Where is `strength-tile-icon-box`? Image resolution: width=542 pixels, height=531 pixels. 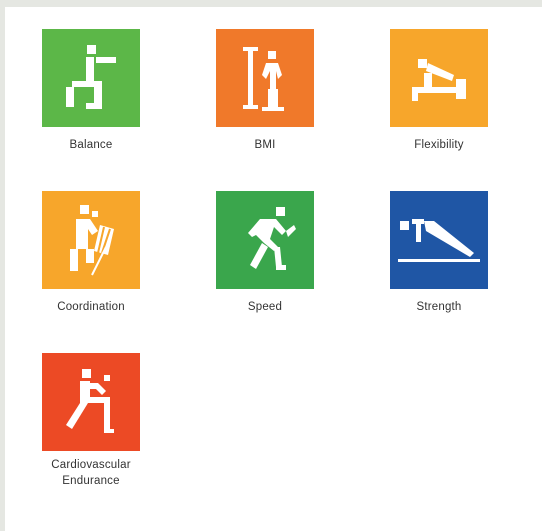 strength-tile-icon-box is located at coordinates (439, 240).